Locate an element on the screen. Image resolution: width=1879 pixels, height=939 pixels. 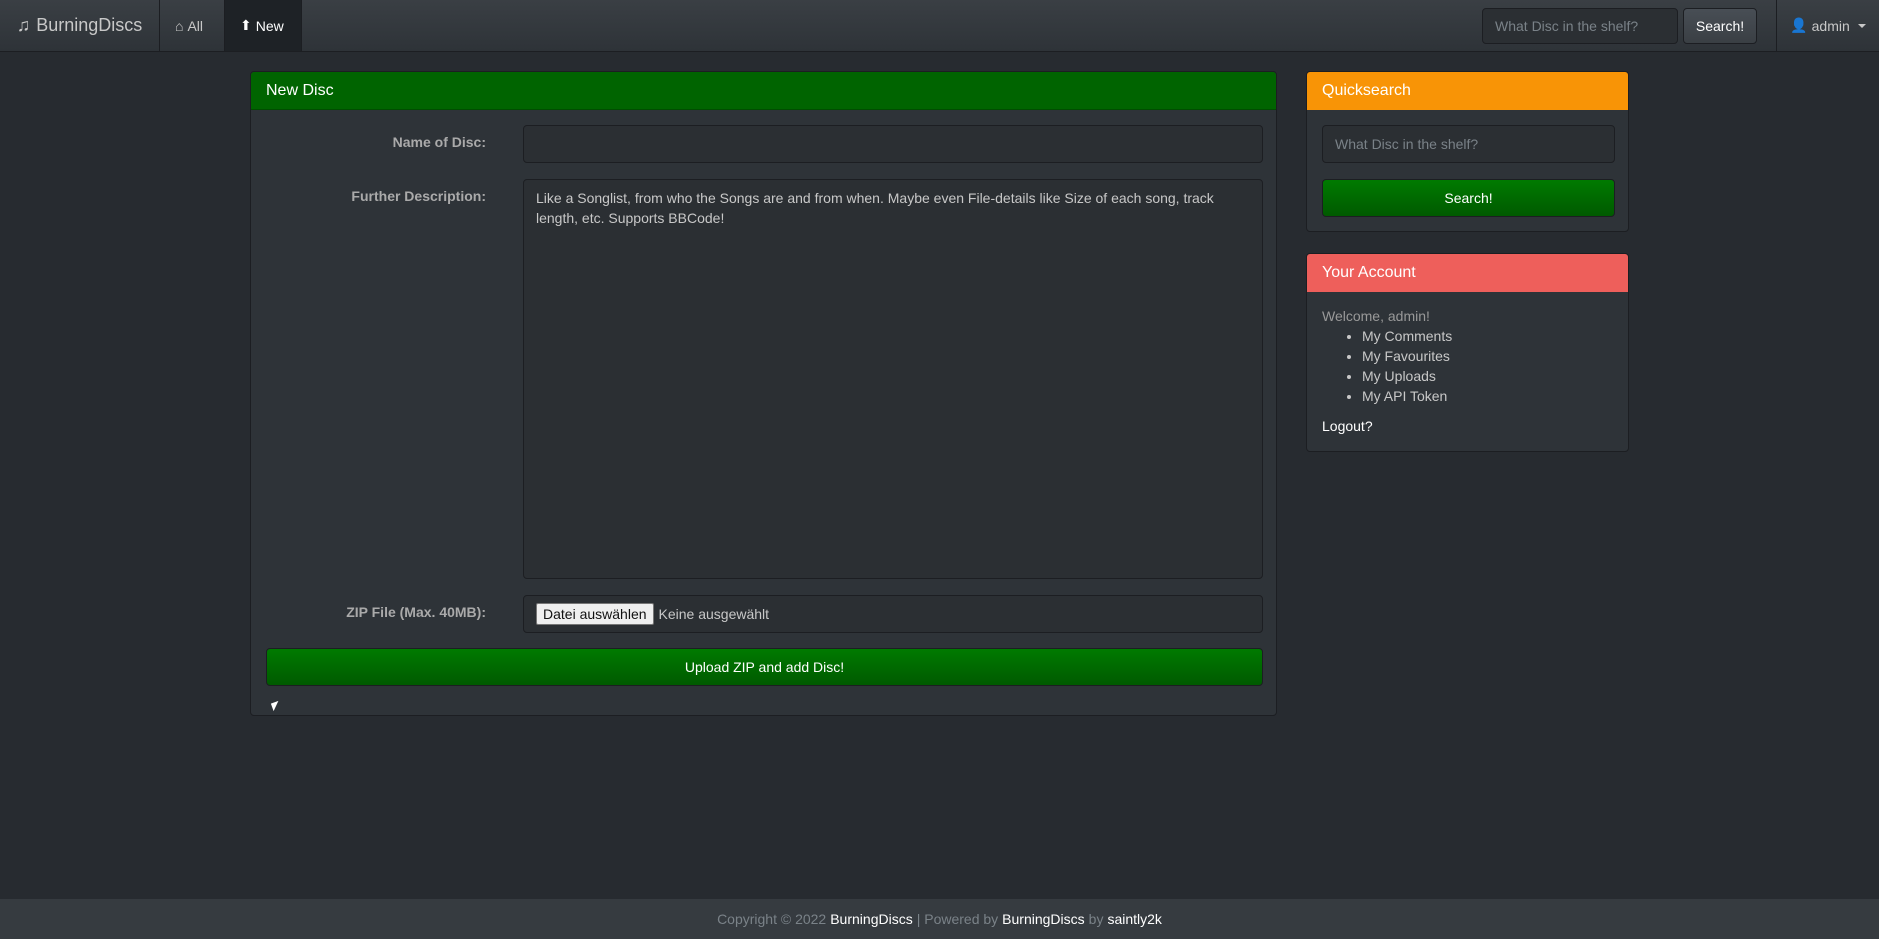
description-label: Further Description: is located at coordinates (418, 196).